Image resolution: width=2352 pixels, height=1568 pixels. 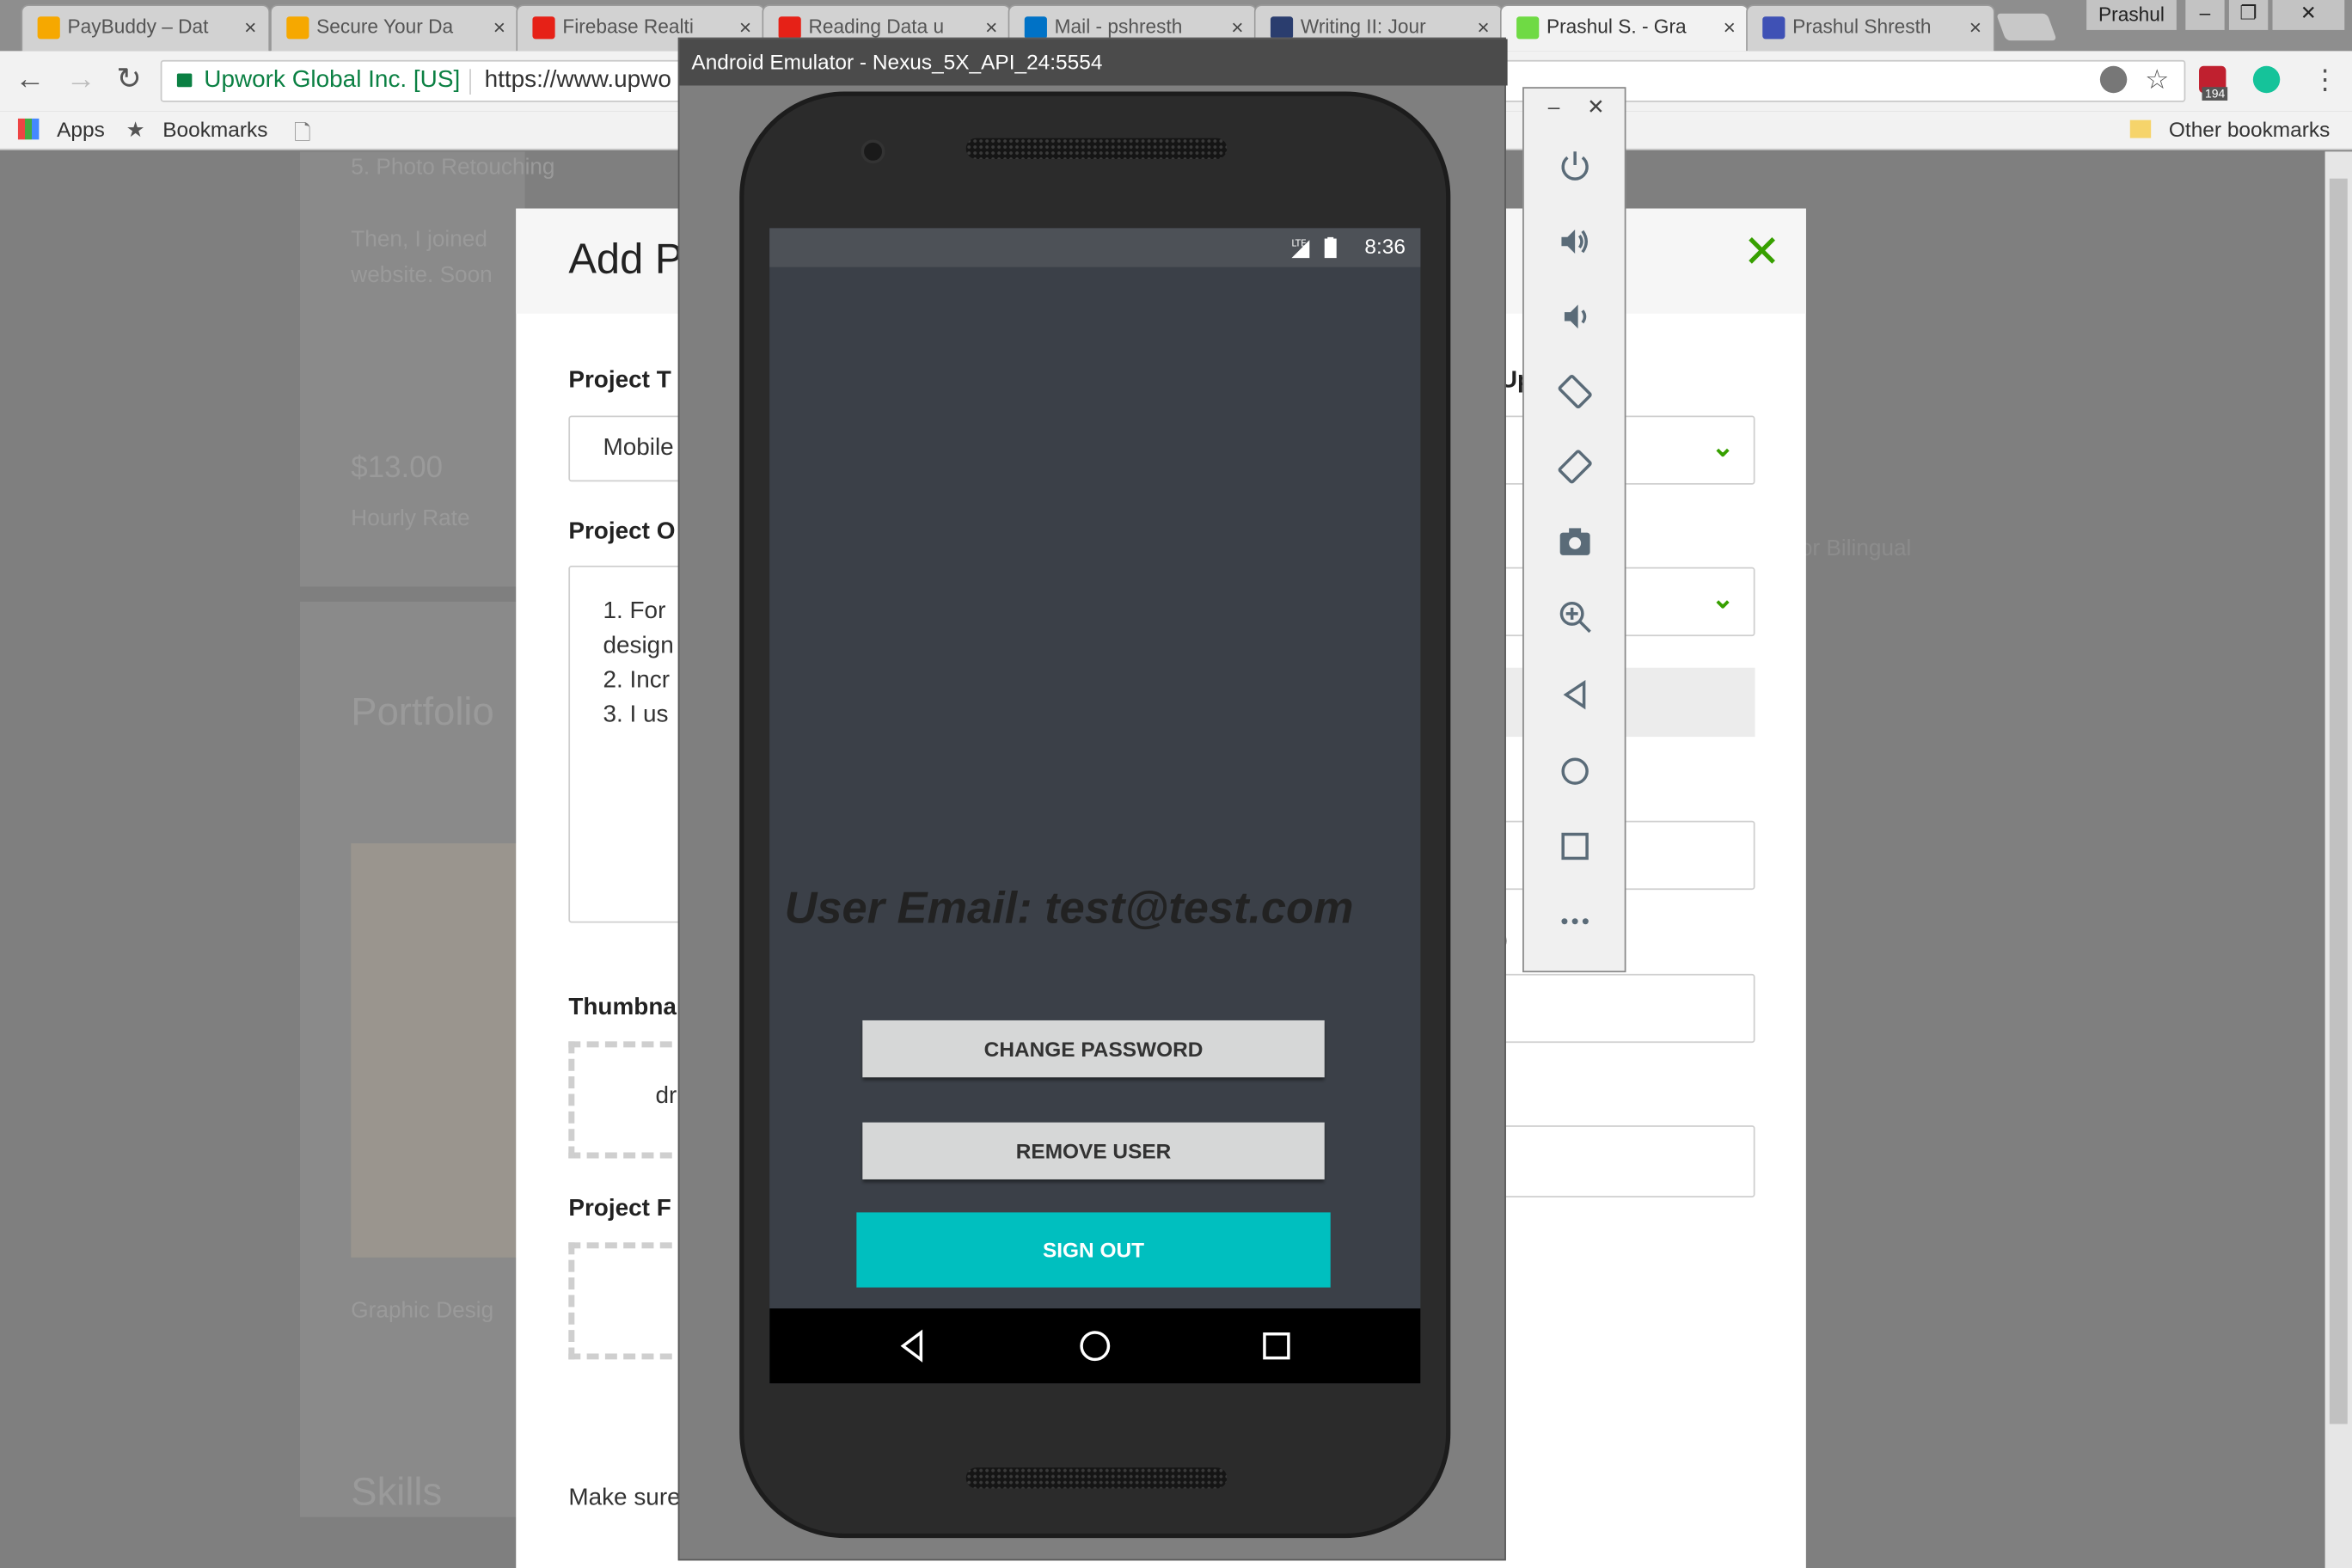 What do you see at coordinates (1575, 542) in the screenshot?
I see `camera-icon` at bounding box center [1575, 542].